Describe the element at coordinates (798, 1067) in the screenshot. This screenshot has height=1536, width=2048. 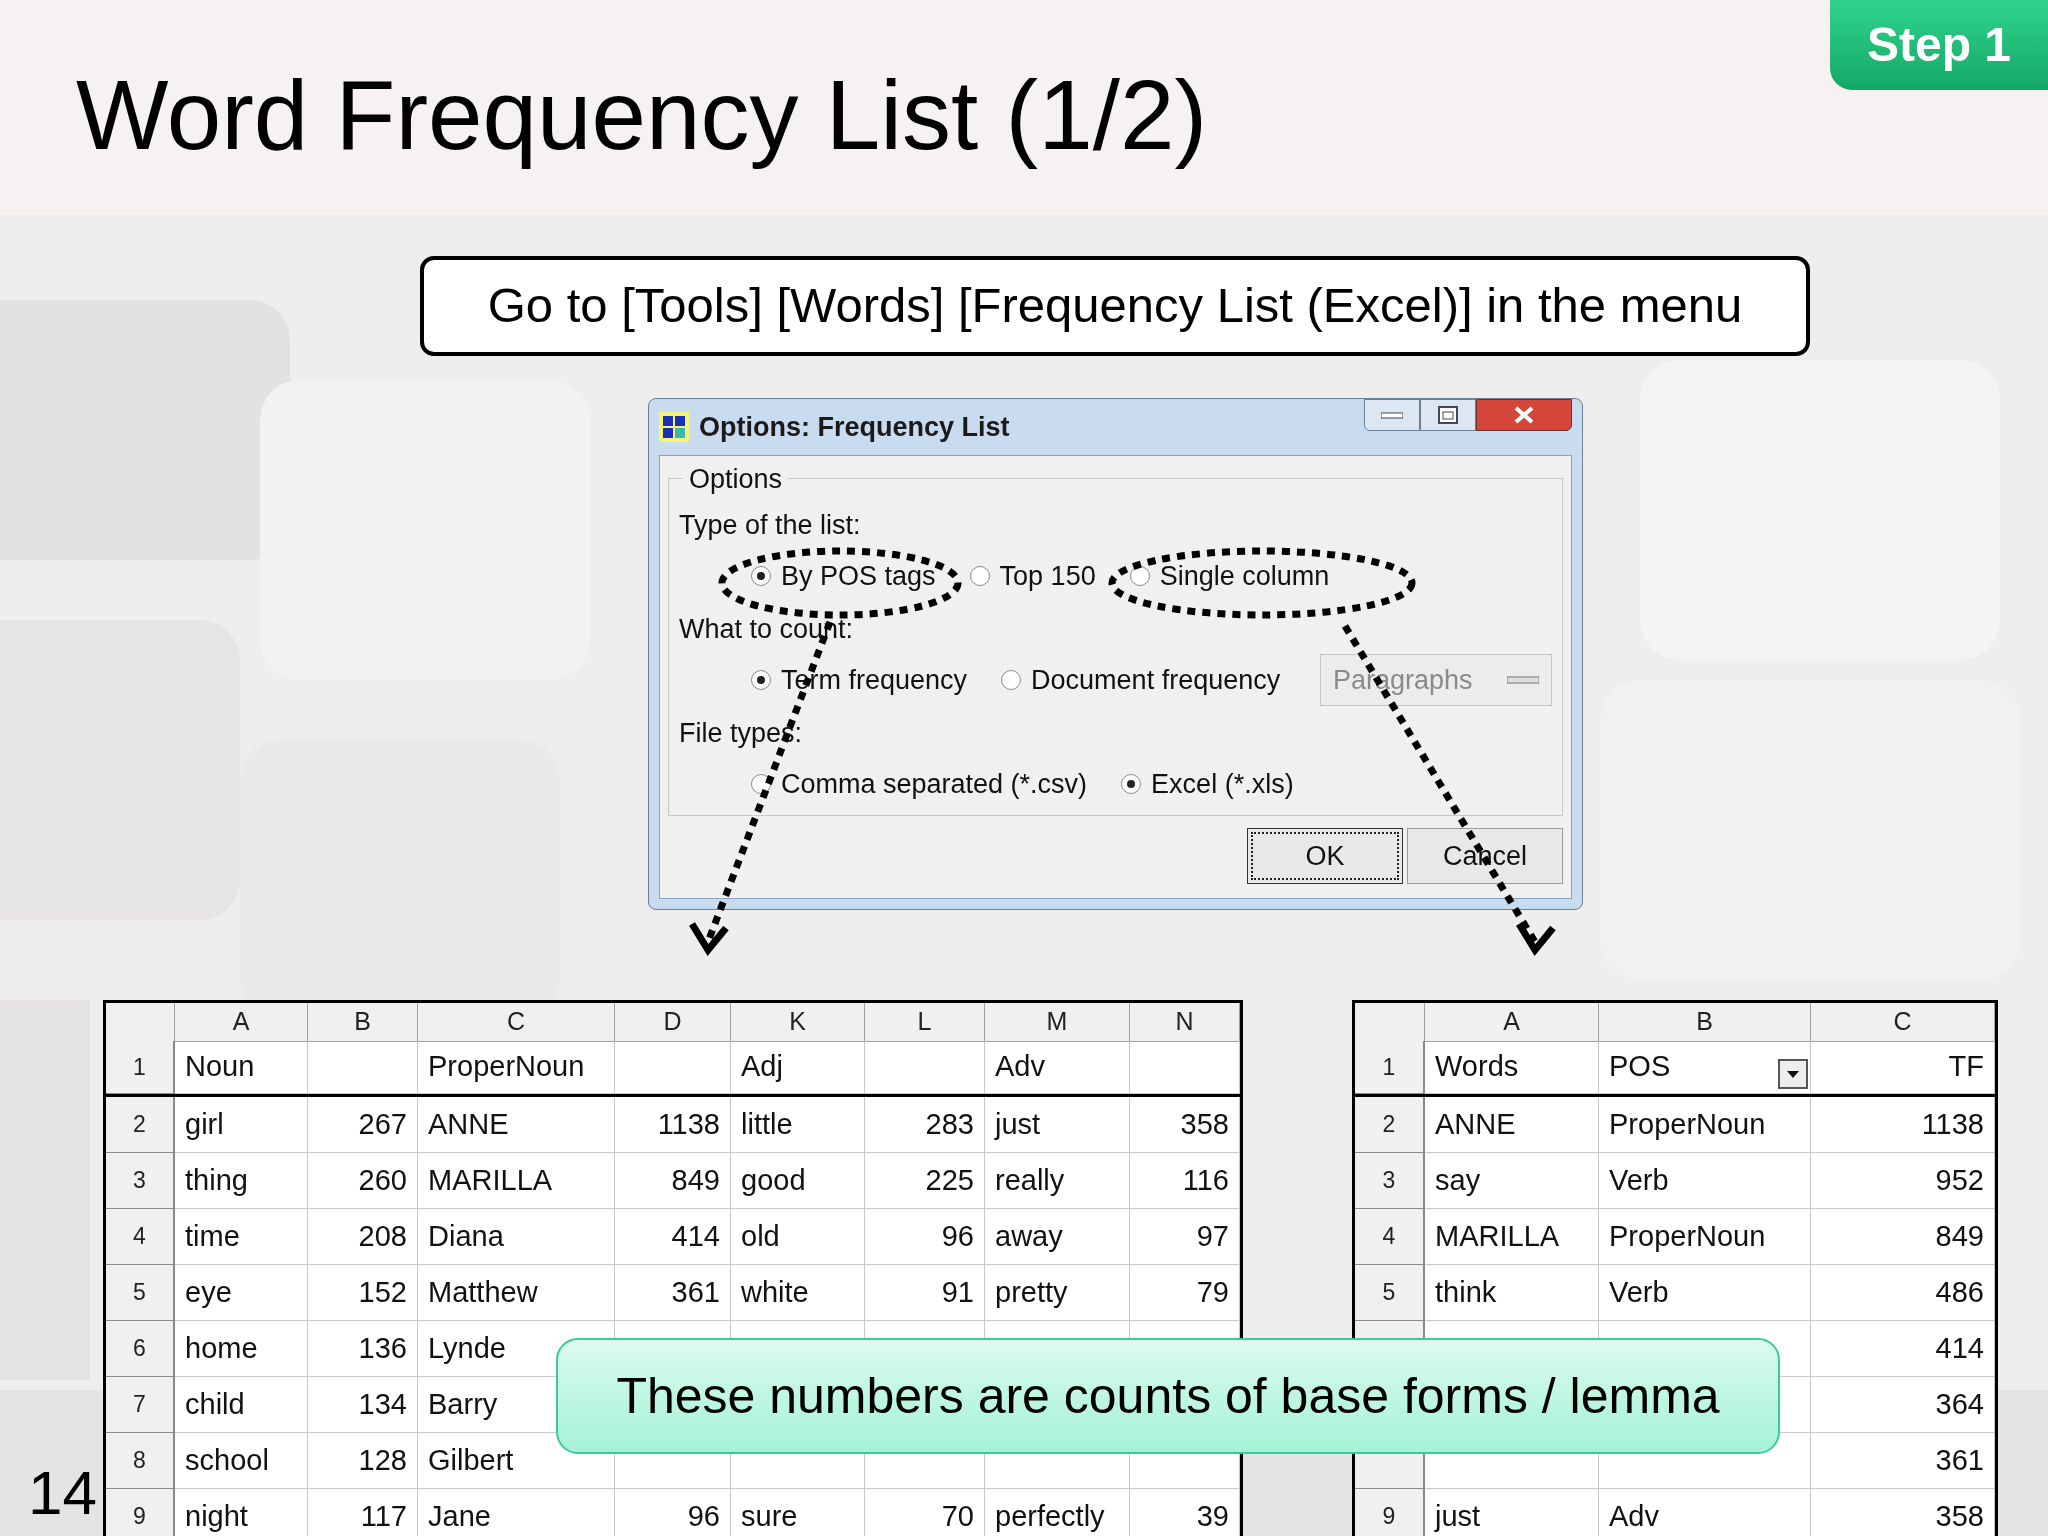
I see `table-cell: Adj` at that location.